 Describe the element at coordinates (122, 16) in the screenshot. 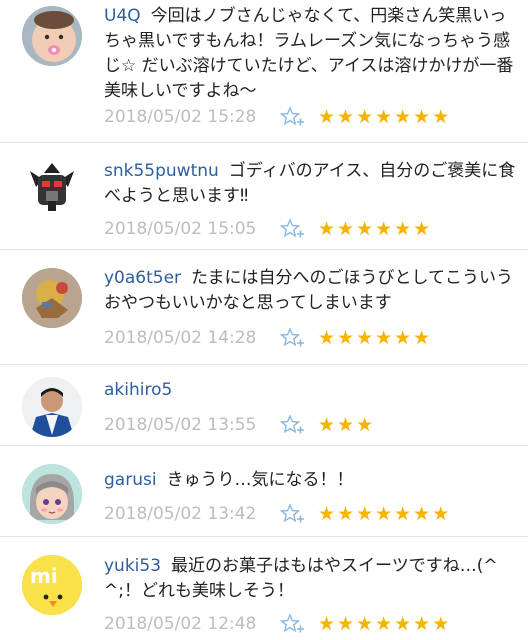

I see `comment-username: U4Q` at that location.